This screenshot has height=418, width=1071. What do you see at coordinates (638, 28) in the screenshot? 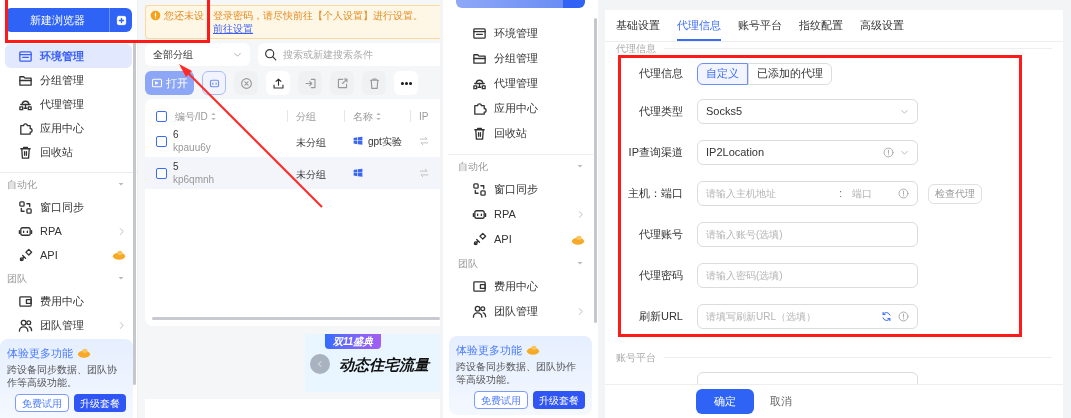
I see `tab: 基础设置` at bounding box center [638, 28].